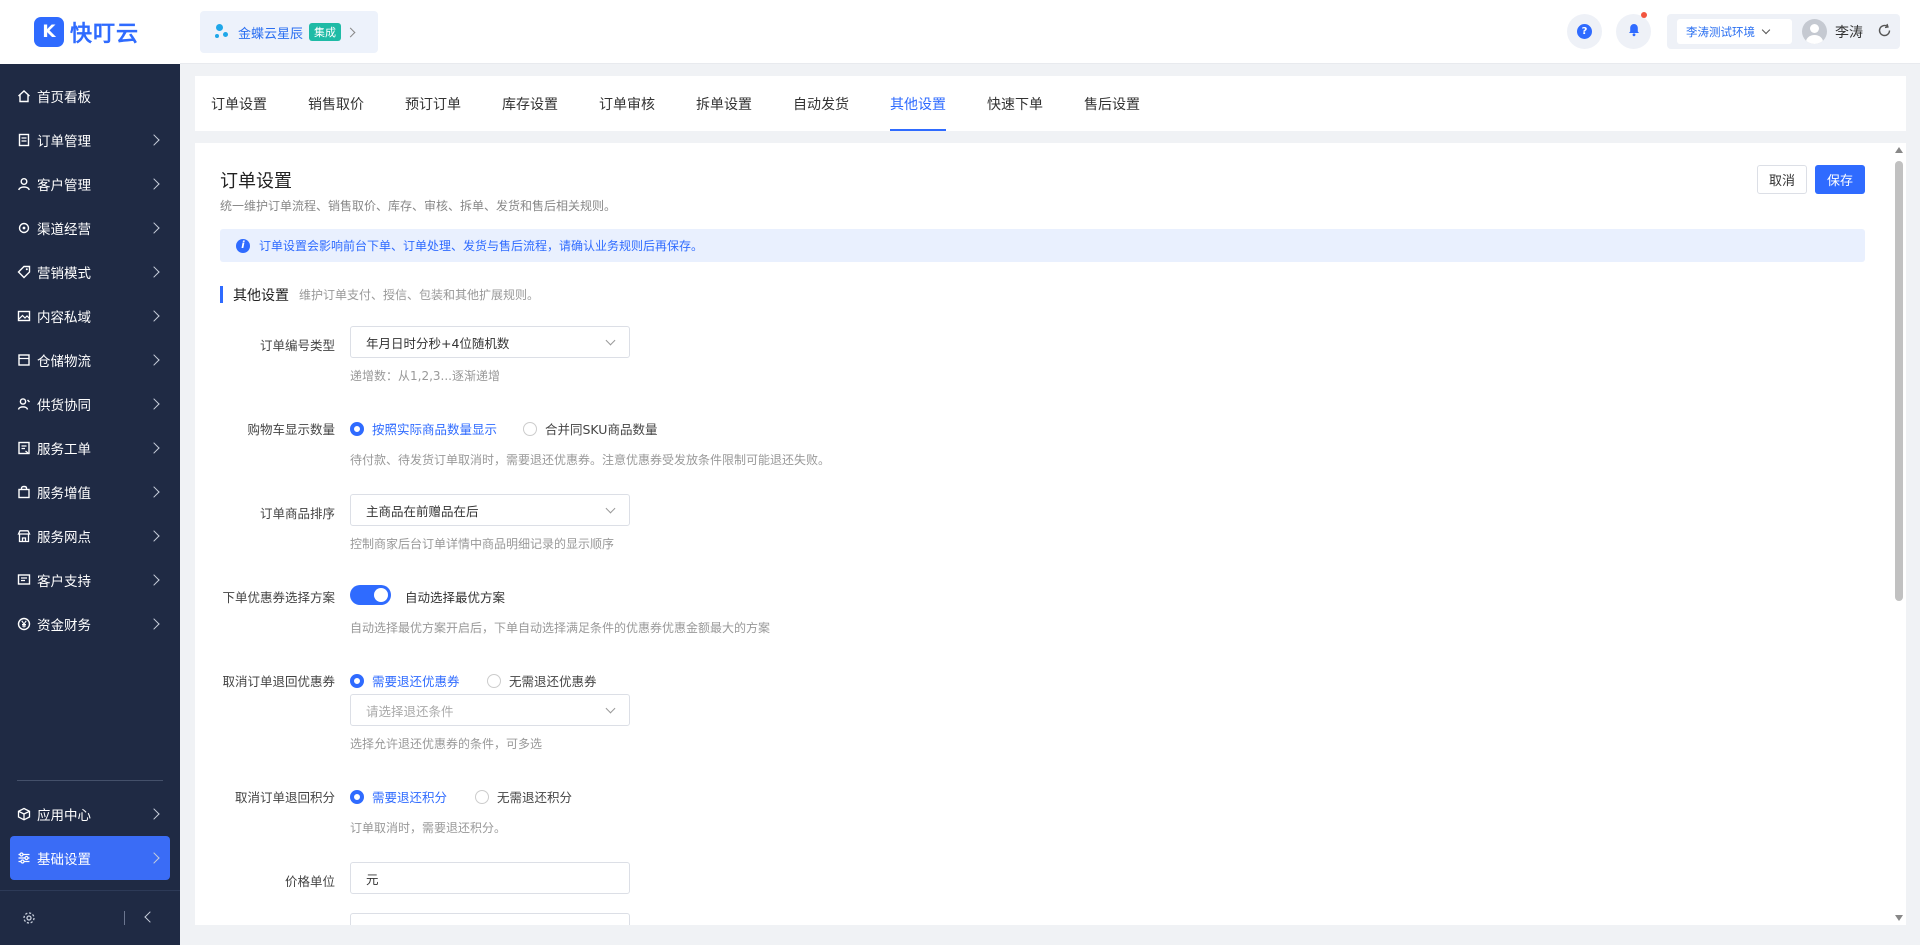 The width and height of the screenshot is (1920, 945). Describe the element at coordinates (64, 860) in the screenshot. I see `sidebar-item-label: 基础设置` at that location.